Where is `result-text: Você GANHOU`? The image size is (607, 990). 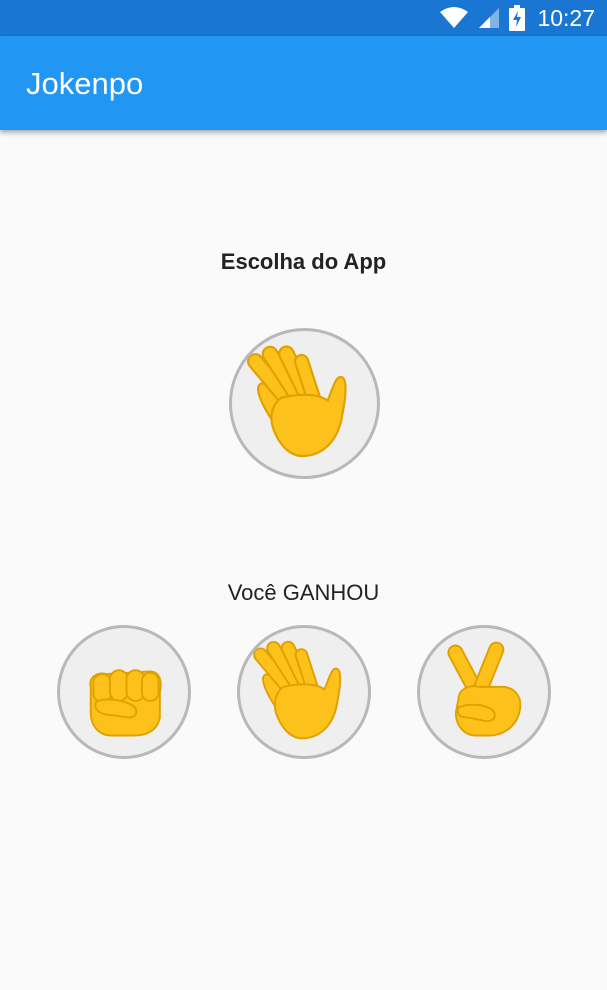 result-text: Você GANHOU is located at coordinates (303, 592).